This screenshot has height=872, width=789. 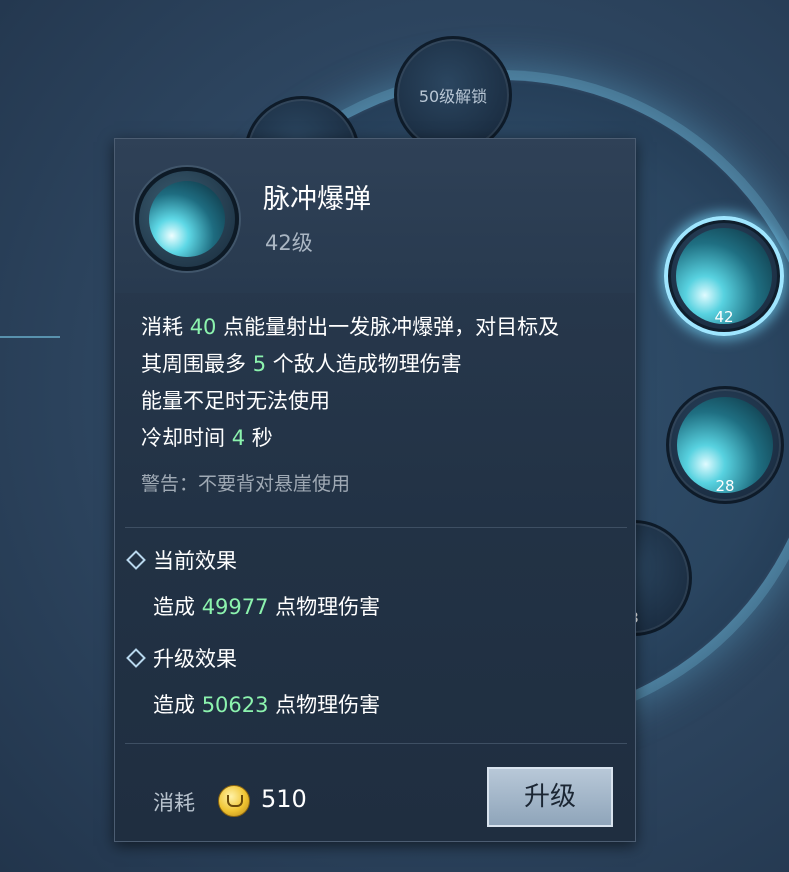 I want to click on locked-skill-node: 50级解锁, so click(x=453, y=95).